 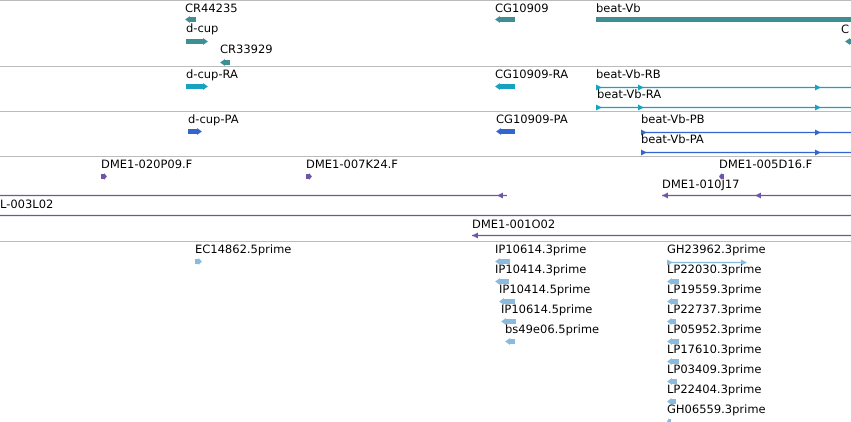 I want to click on feature-label: LP22404.3prime, so click(x=714, y=389).